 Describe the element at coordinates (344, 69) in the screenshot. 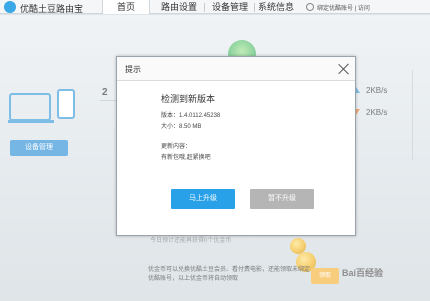

I see `close-icon` at that location.